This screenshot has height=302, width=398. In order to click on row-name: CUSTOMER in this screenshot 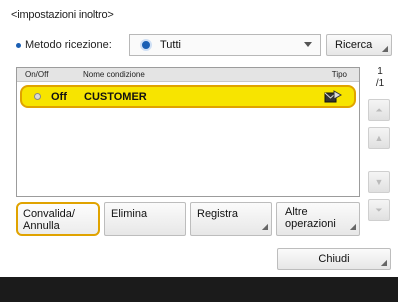, I will do `click(115, 97)`.